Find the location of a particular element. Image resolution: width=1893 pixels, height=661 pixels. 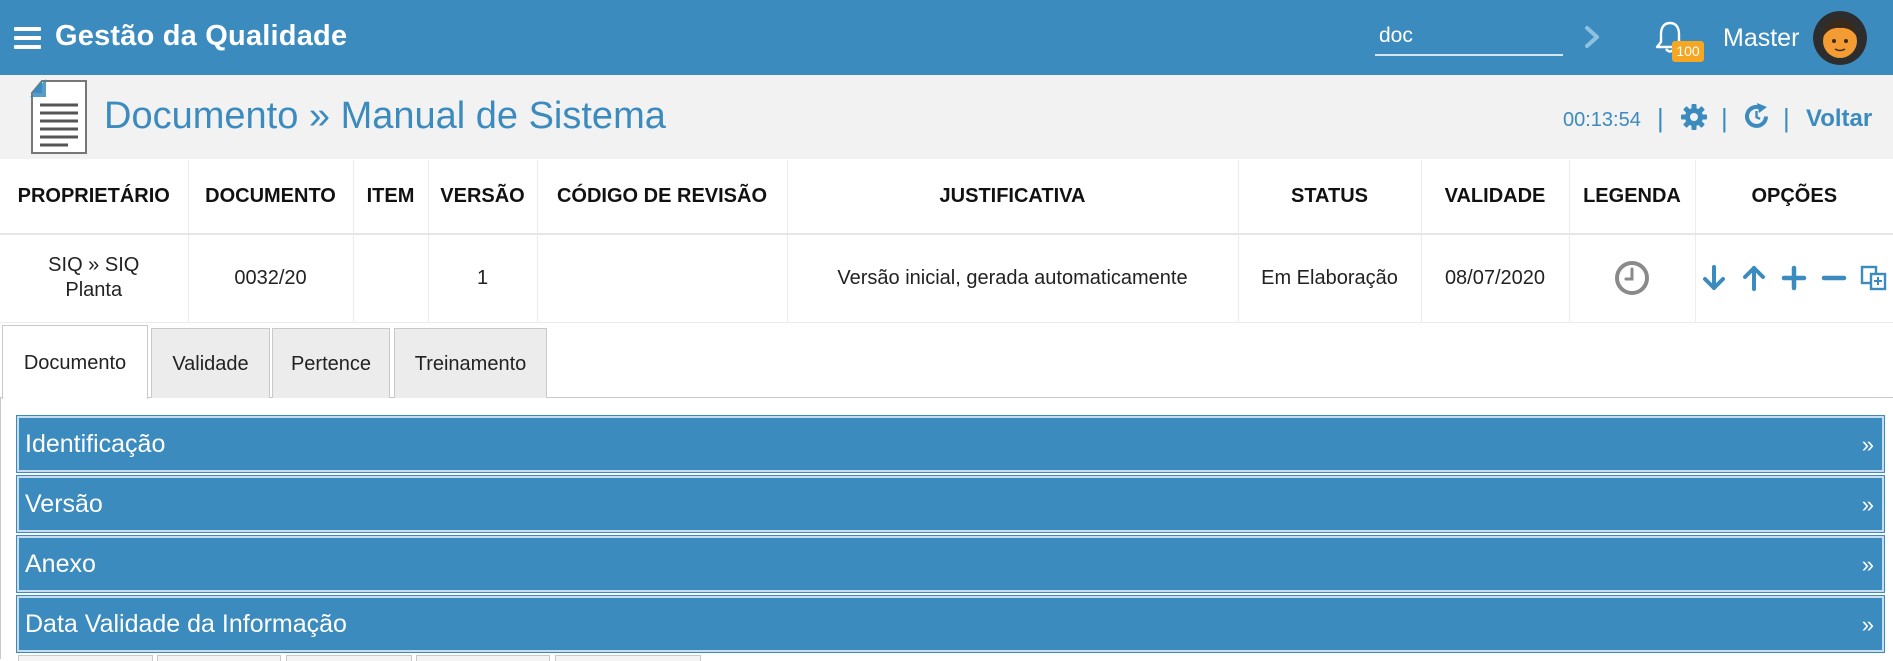

minus-icon is located at coordinates (1834, 278).